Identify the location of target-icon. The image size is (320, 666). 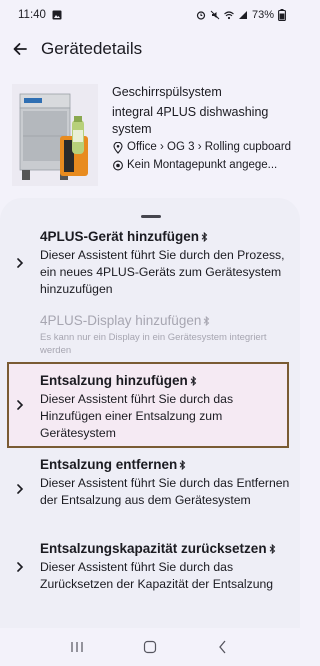
(118, 165).